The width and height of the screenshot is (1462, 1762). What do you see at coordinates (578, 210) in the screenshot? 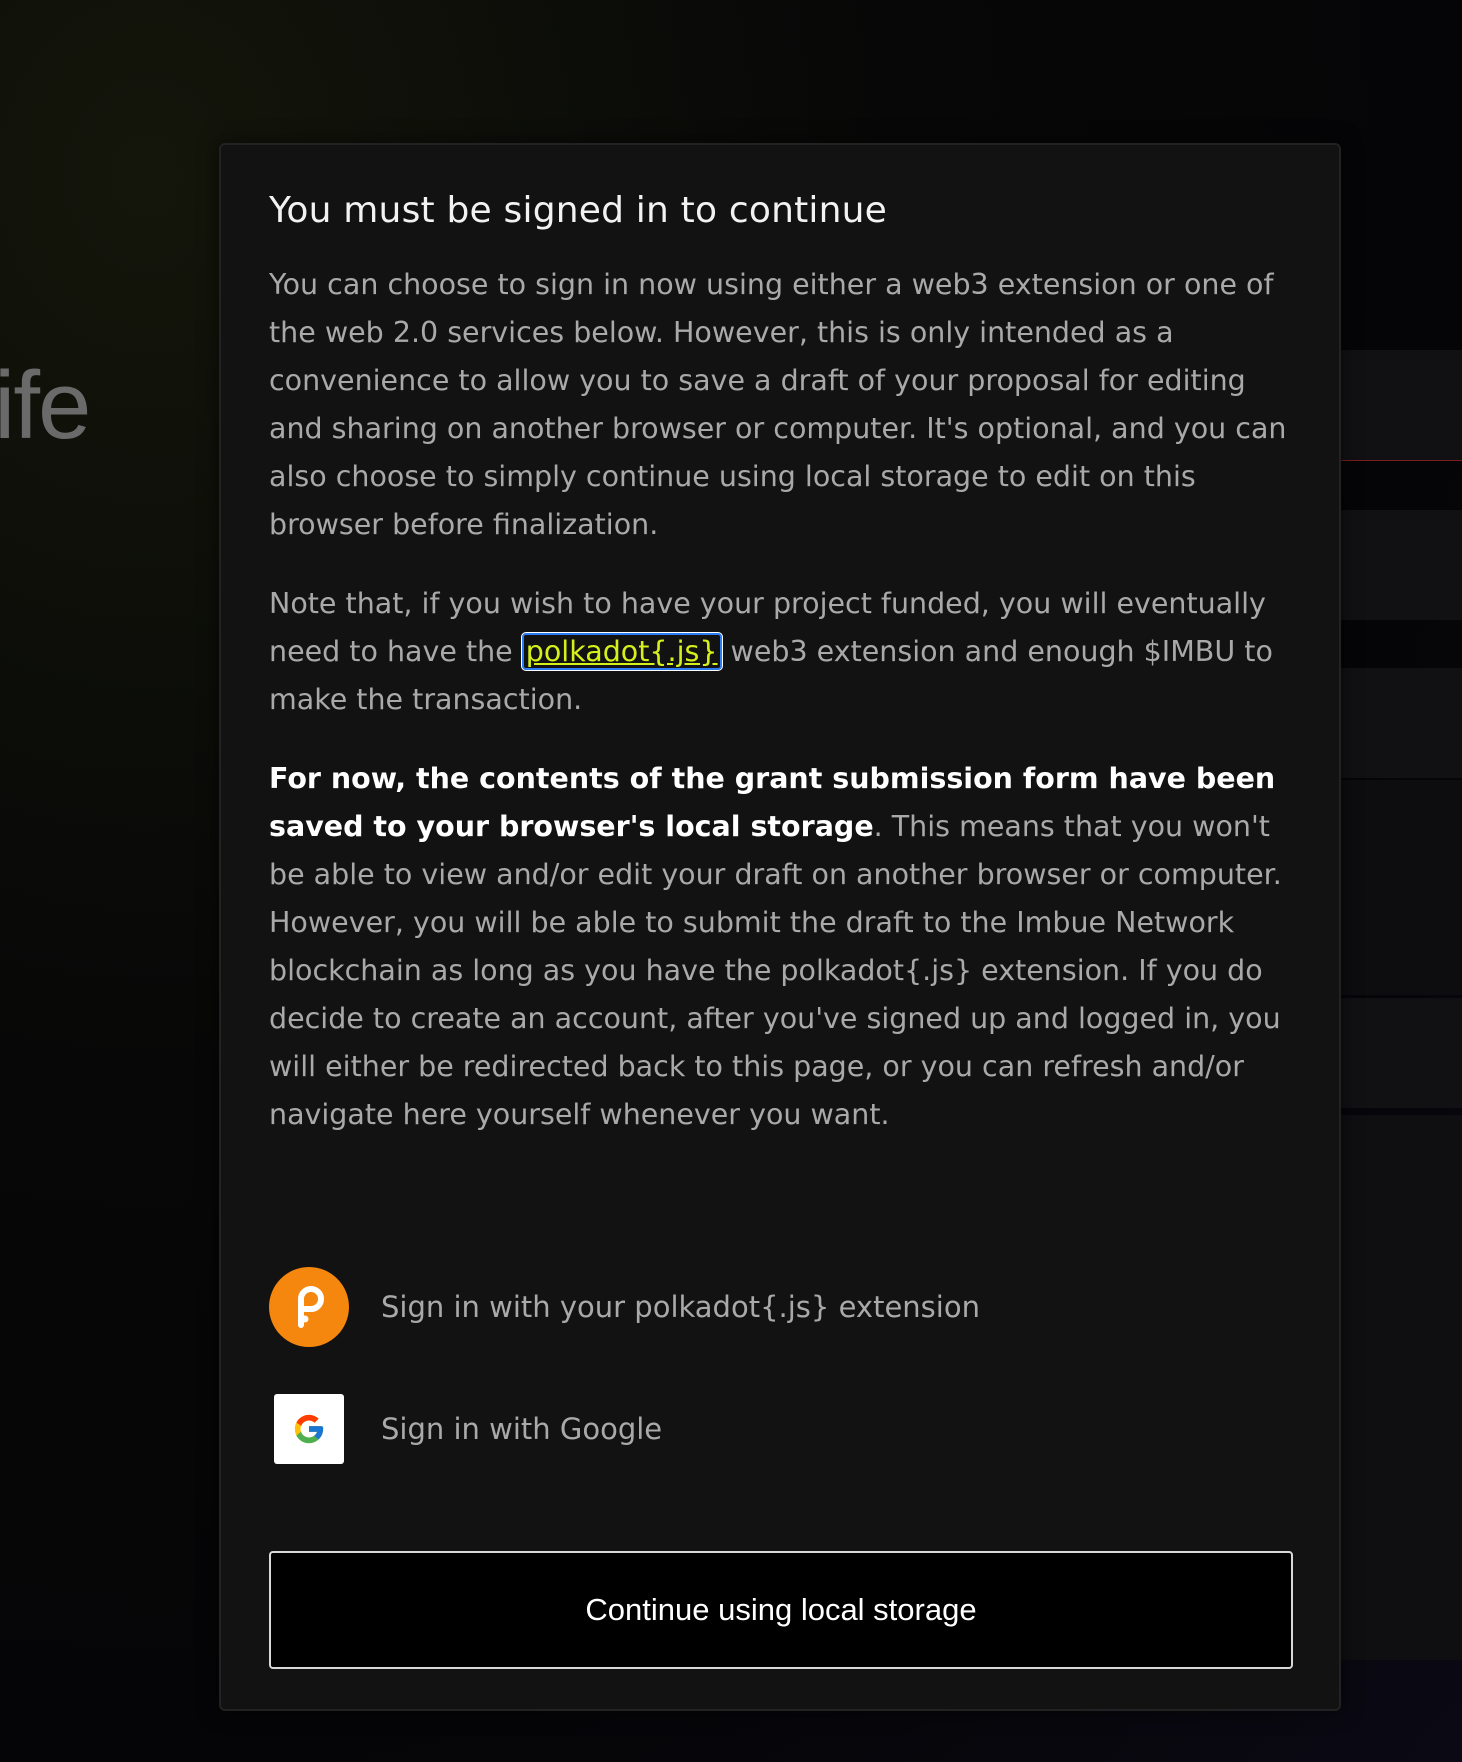
I see `modal-title: You must be signed in to continue` at bounding box center [578, 210].